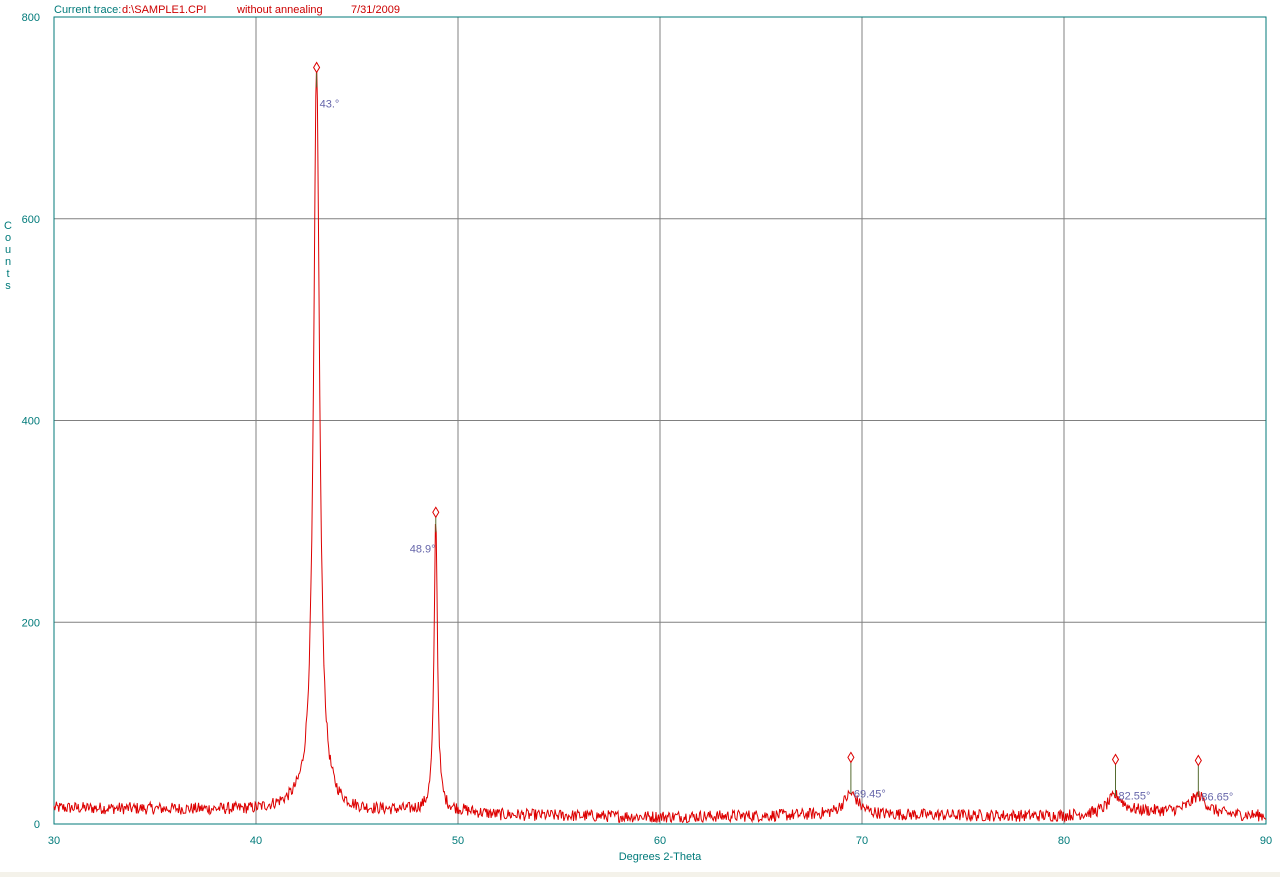 The width and height of the screenshot is (1280, 877). Describe the element at coordinates (1266, 841) in the screenshot. I see `x-tick-label: 90` at that location.